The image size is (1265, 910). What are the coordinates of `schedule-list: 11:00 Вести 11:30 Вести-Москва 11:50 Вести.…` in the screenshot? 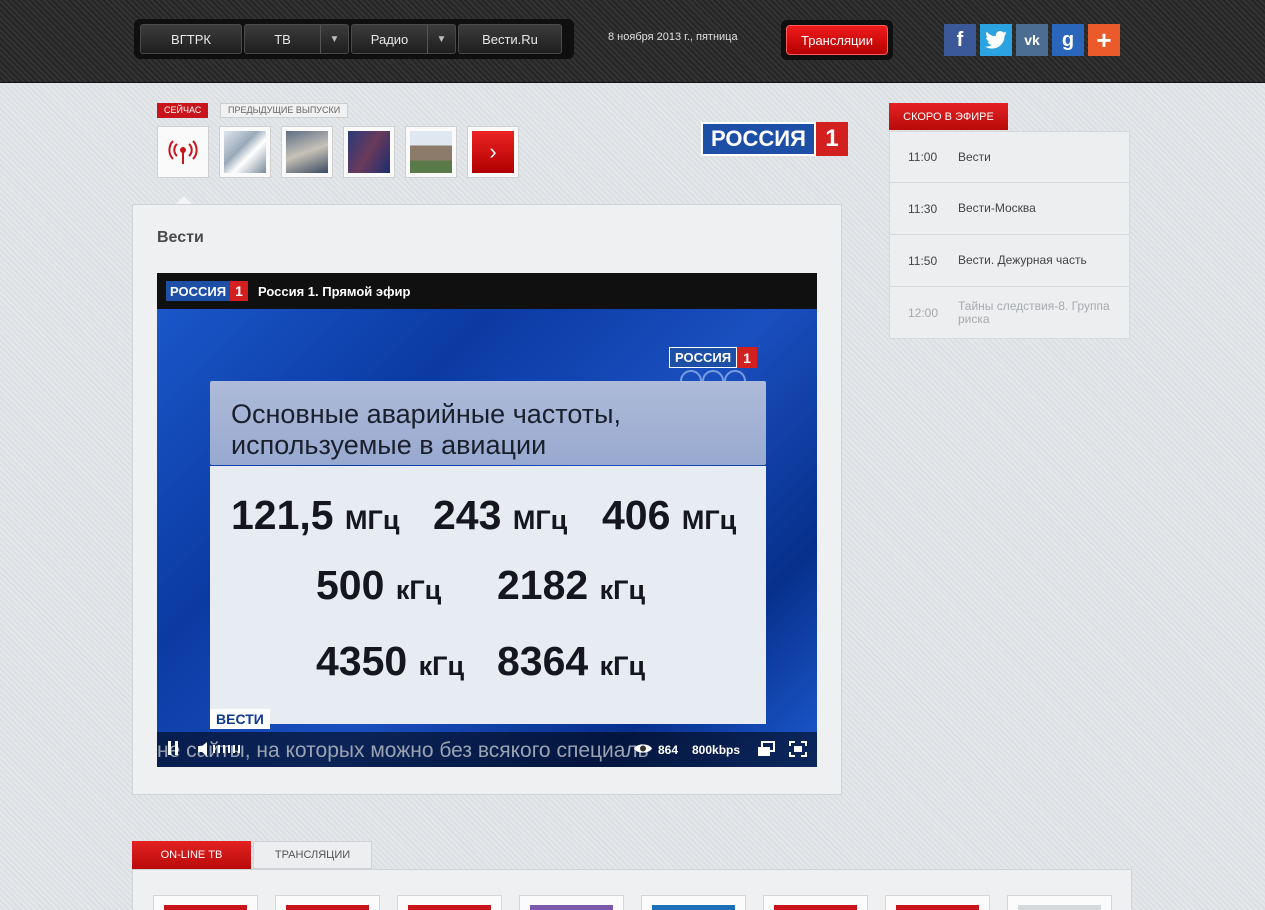 It's located at (1009, 235).